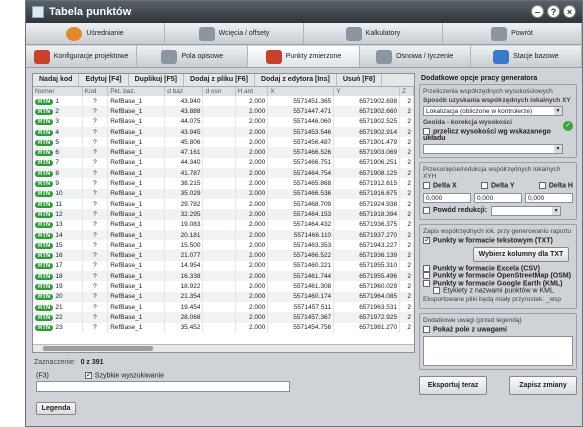 The width and height of the screenshot is (583, 427). I want to click on kml-checkbox, so click(426, 283).